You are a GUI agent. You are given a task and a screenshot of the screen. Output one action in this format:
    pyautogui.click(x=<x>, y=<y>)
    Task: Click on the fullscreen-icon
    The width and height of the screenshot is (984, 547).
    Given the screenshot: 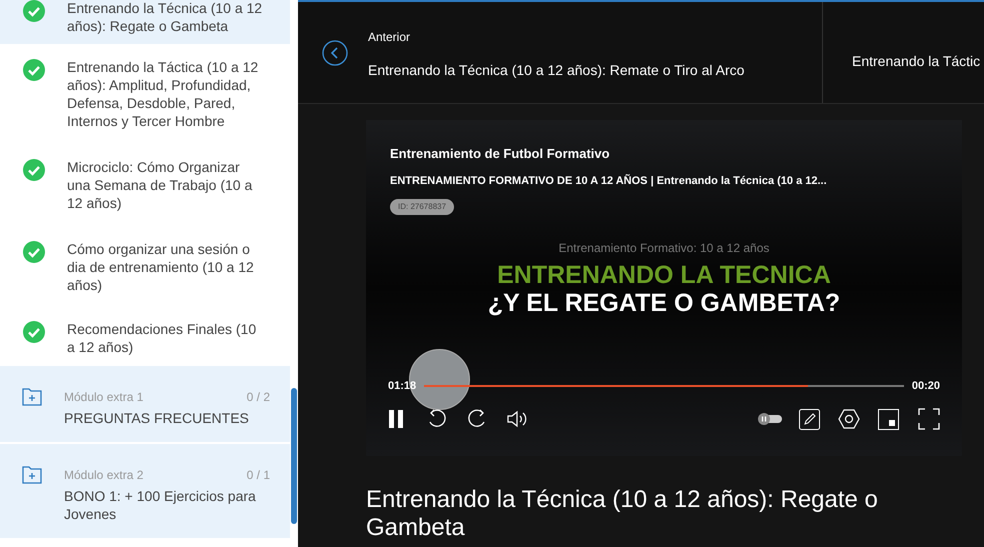 What is the action you would take?
    pyautogui.click(x=929, y=419)
    